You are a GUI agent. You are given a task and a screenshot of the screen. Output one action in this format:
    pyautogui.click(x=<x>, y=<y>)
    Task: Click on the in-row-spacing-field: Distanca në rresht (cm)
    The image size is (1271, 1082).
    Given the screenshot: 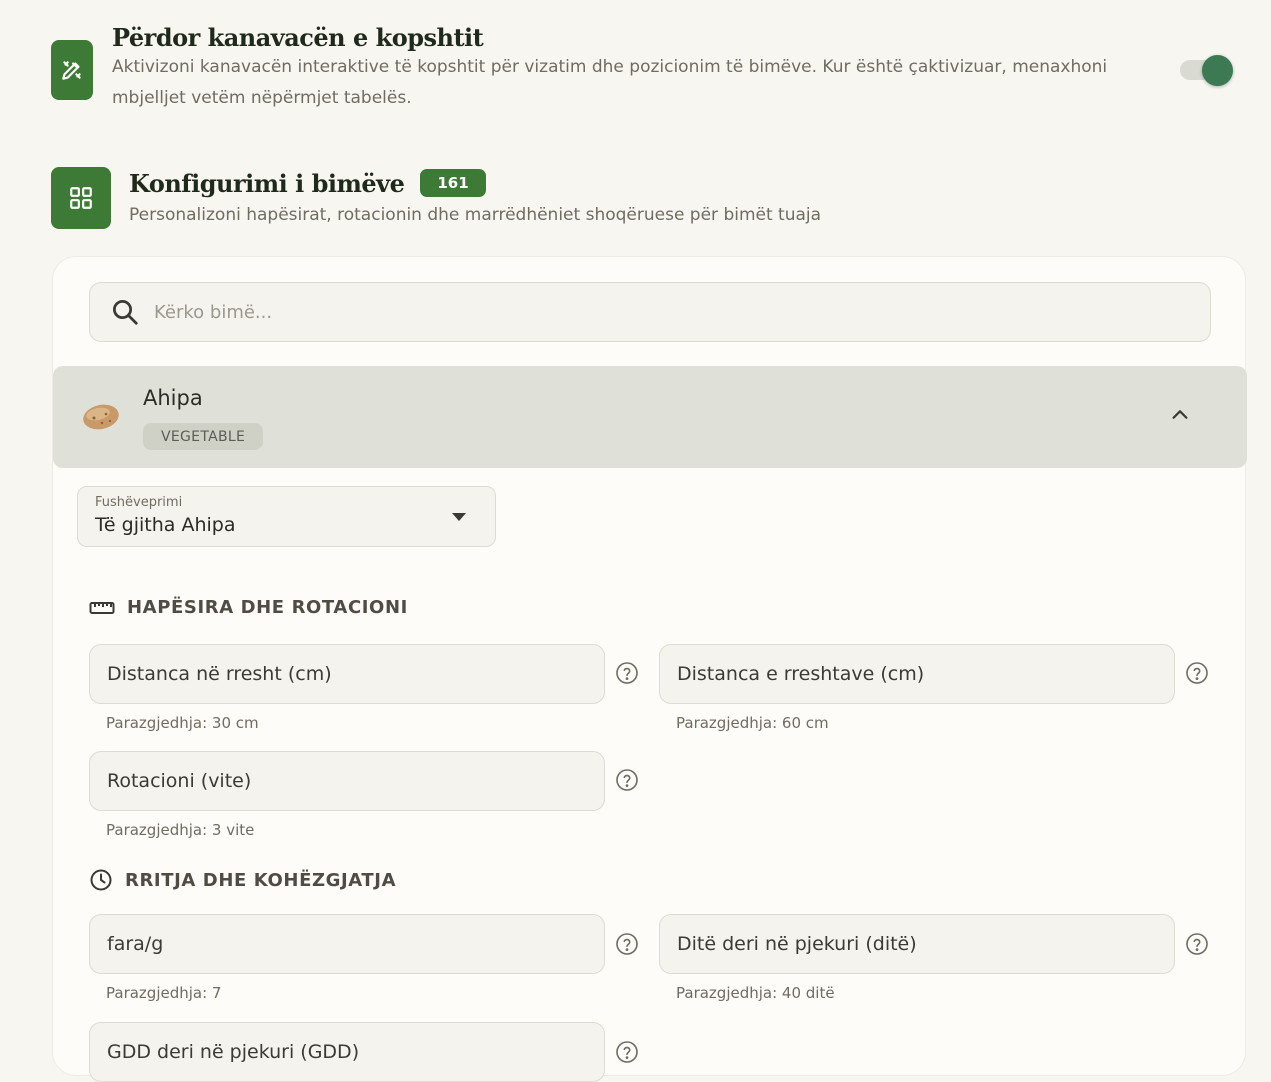 What is the action you would take?
    pyautogui.click(x=347, y=674)
    